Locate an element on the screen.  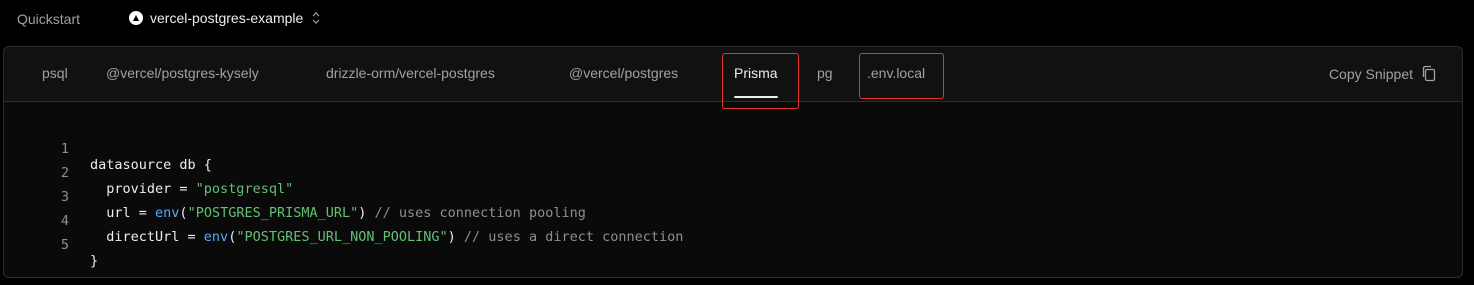
chevron-up-down-icon is located at coordinates (316, 18).